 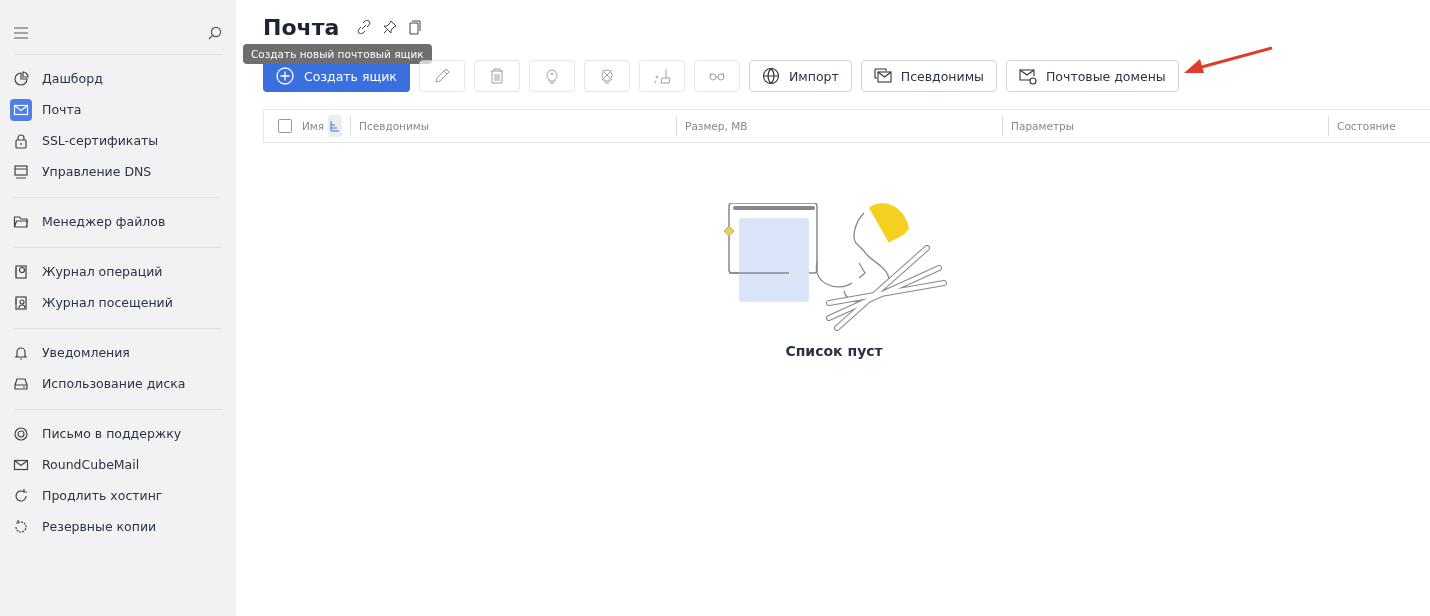 What do you see at coordinates (337, 54) in the screenshot?
I see `tooltip: Создать новый почтовый ящик` at bounding box center [337, 54].